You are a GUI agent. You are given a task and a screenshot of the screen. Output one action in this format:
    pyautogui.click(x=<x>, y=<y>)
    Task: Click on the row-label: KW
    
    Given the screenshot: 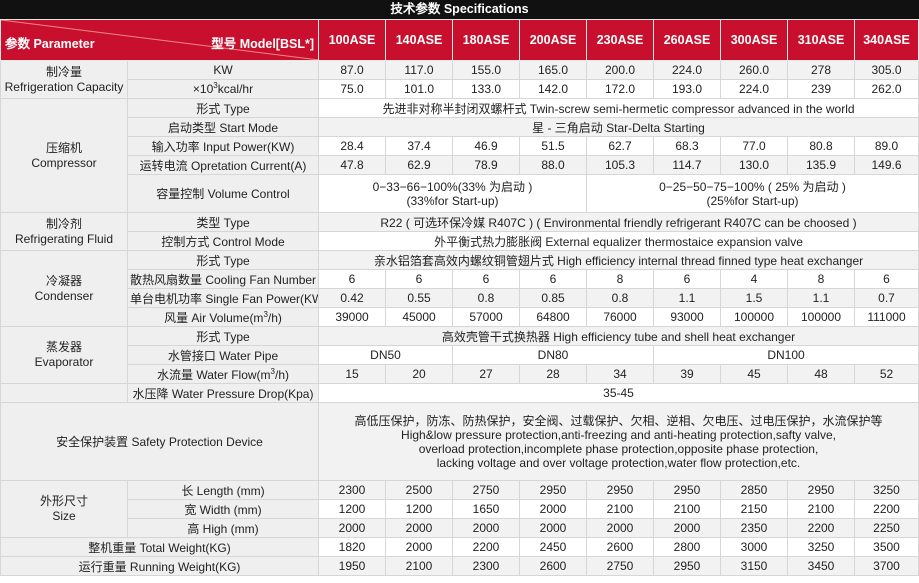 What is the action you would take?
    pyautogui.click(x=223, y=70)
    